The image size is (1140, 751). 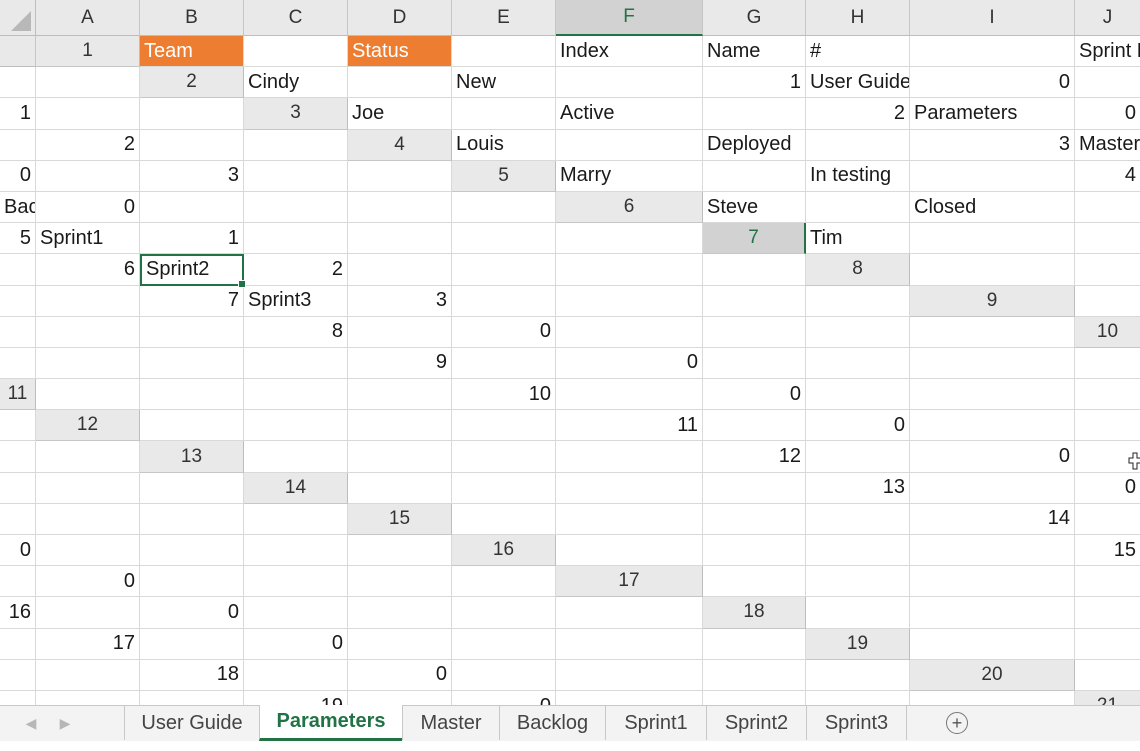 What do you see at coordinates (296, 488) in the screenshot?
I see `row-header-14: 14` at bounding box center [296, 488].